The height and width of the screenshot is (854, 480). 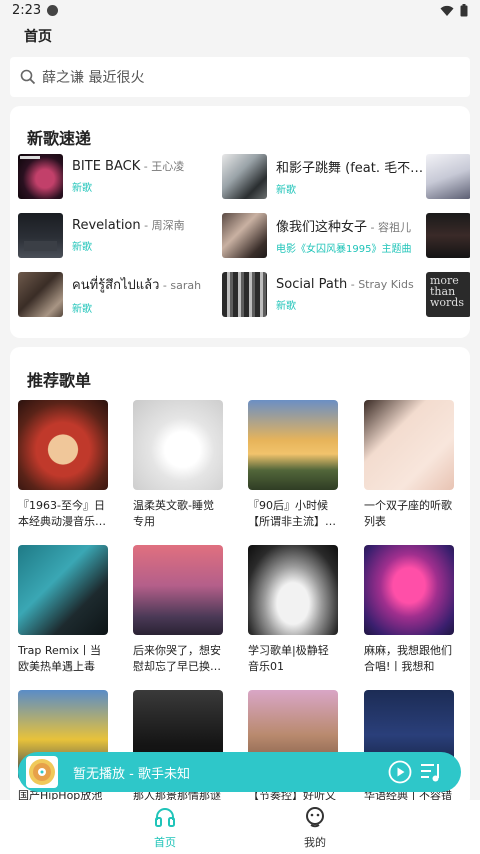 I want to click on section-title-new-songs: 新歌速递, so click(x=59, y=138).